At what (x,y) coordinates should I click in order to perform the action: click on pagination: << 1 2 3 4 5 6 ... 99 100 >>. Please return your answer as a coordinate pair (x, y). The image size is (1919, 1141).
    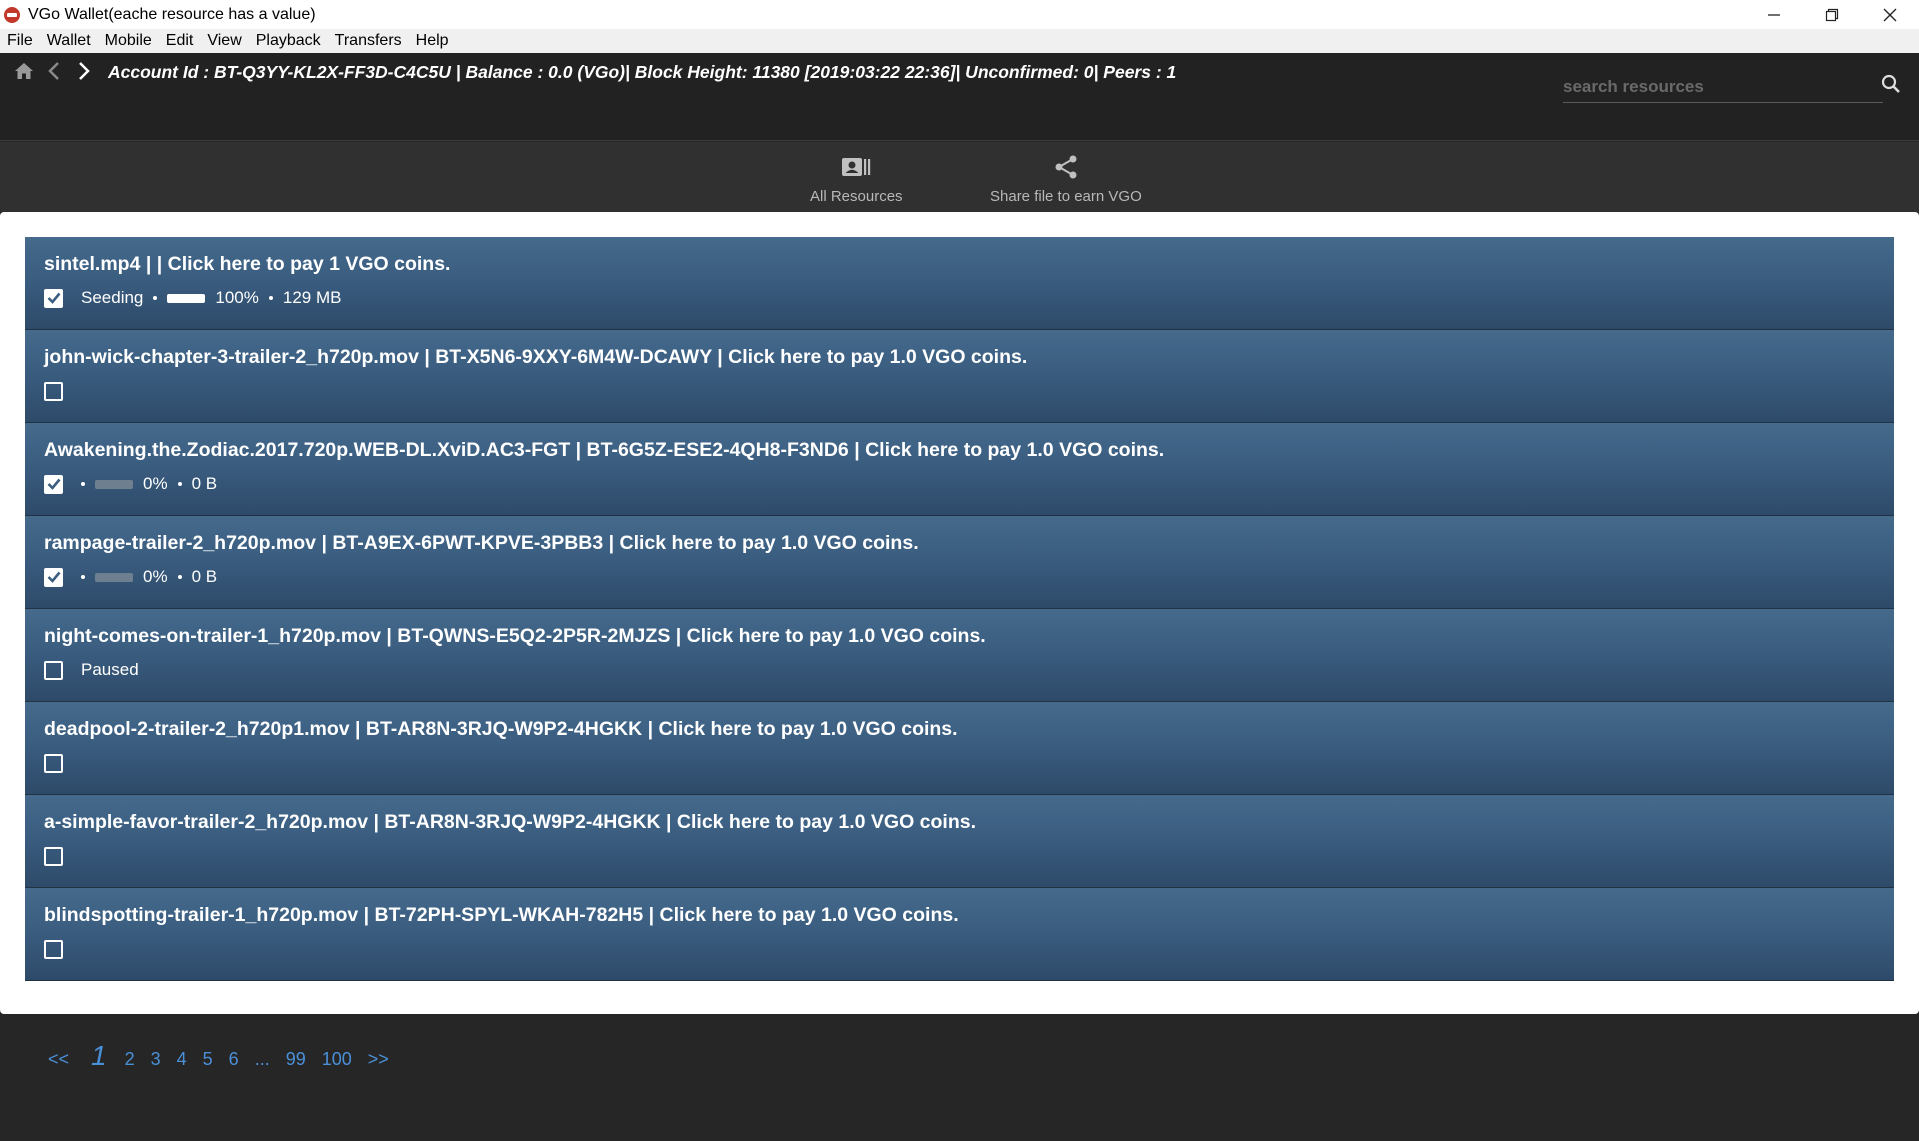
    Looking at the image, I should click on (226, 1056).